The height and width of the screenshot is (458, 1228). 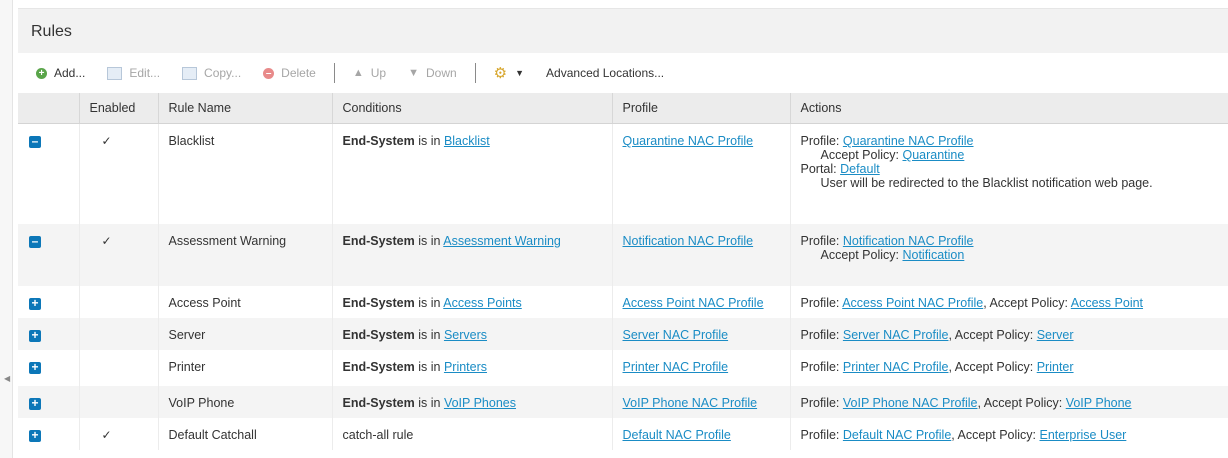 I want to click on profile-link: Server NAC Profile, so click(x=676, y=335).